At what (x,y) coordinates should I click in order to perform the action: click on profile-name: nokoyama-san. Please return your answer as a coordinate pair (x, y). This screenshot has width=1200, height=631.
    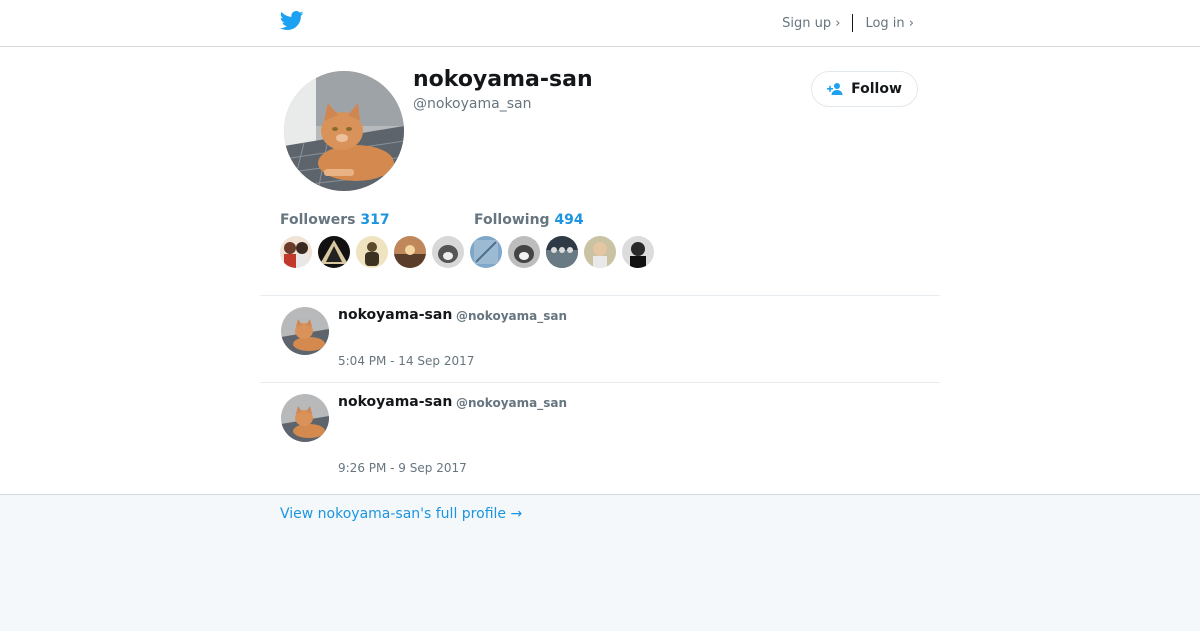
    Looking at the image, I should click on (503, 79).